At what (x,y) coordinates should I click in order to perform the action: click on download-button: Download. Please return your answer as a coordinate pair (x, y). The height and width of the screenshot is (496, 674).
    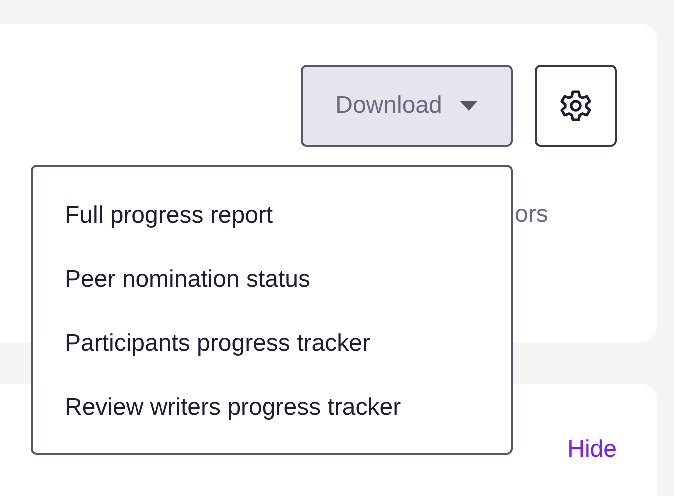
    Looking at the image, I should click on (407, 106).